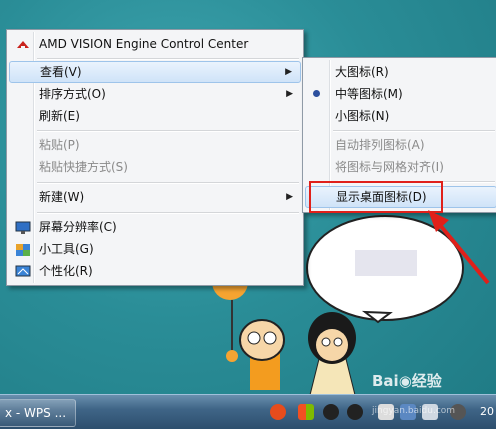 The width and height of the screenshot is (496, 429). What do you see at coordinates (62, 197) in the screenshot?
I see `menu-item-label: 新建(W)` at bounding box center [62, 197].